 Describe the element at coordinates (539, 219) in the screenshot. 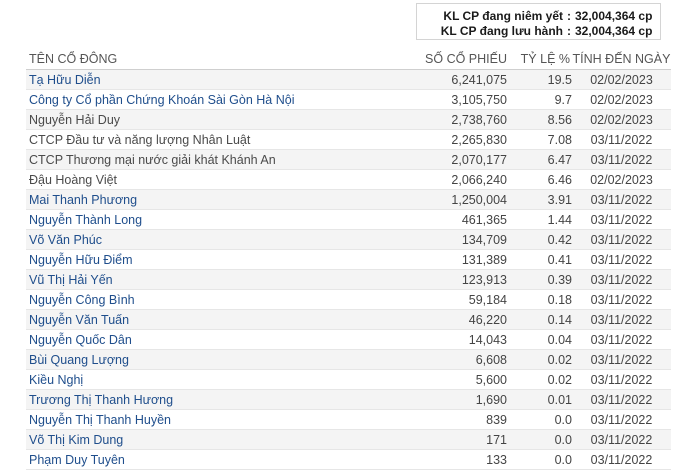

I see `ownership-percent: 1.44` at that location.